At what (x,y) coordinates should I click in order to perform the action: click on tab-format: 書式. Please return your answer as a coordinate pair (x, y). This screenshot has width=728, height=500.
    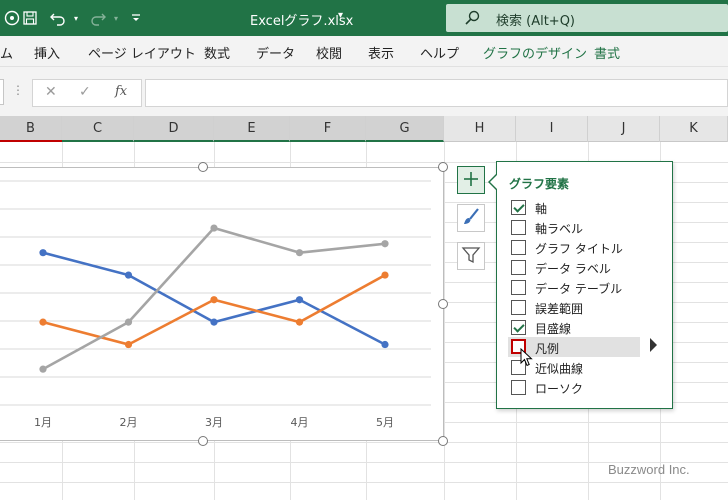
    Looking at the image, I should click on (607, 52).